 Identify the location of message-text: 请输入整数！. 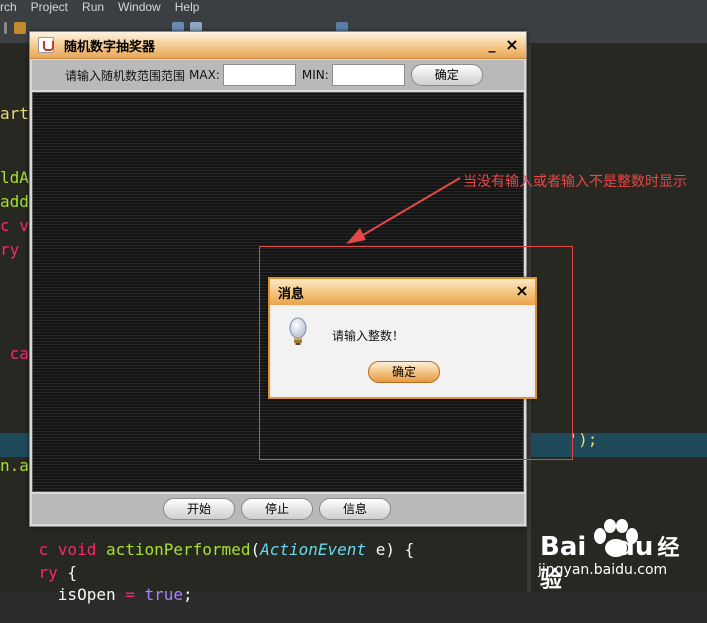
(368, 336).